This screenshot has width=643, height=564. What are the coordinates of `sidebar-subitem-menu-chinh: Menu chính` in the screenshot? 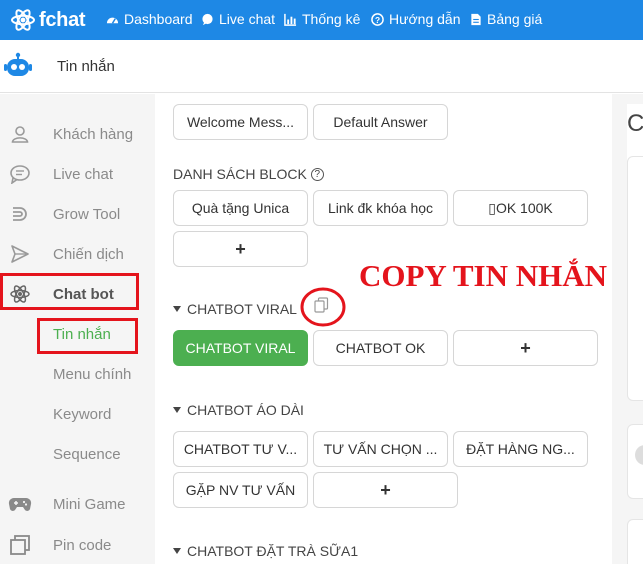 It's located at (92, 374).